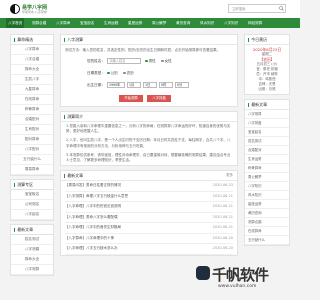  What do you see at coordinates (116, 85) in the screenshot?
I see `year-select: 1990年` at bounding box center [116, 85].